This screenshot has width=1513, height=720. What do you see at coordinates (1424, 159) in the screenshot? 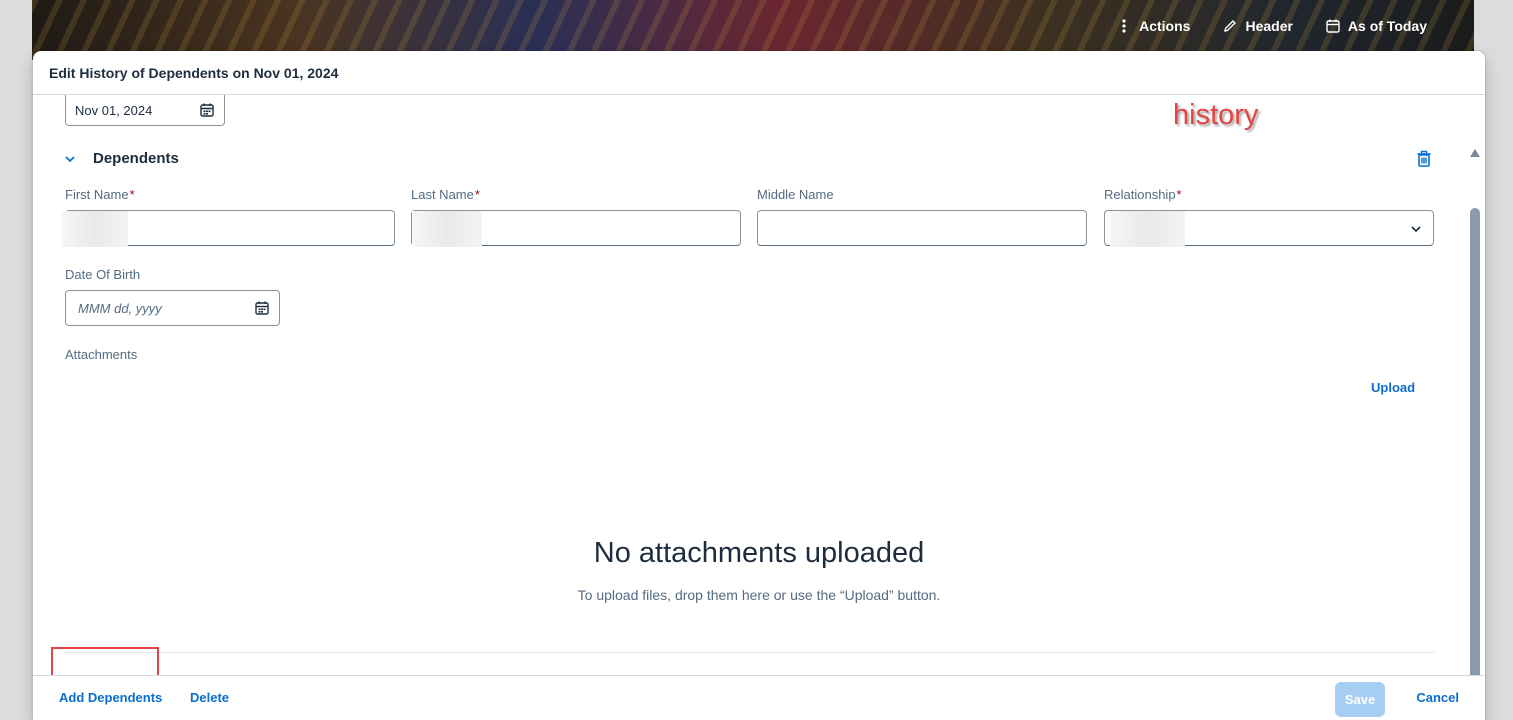
I see `trash-icon` at bounding box center [1424, 159].